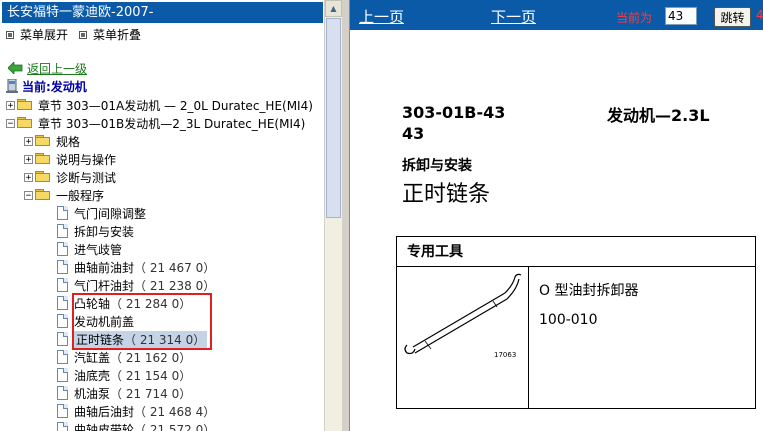 This screenshot has height=431, width=763. I want to click on tree-item-crankshaft-pulley: 曲轴皮带轮 （ 21 572 0）, so click(136, 425).